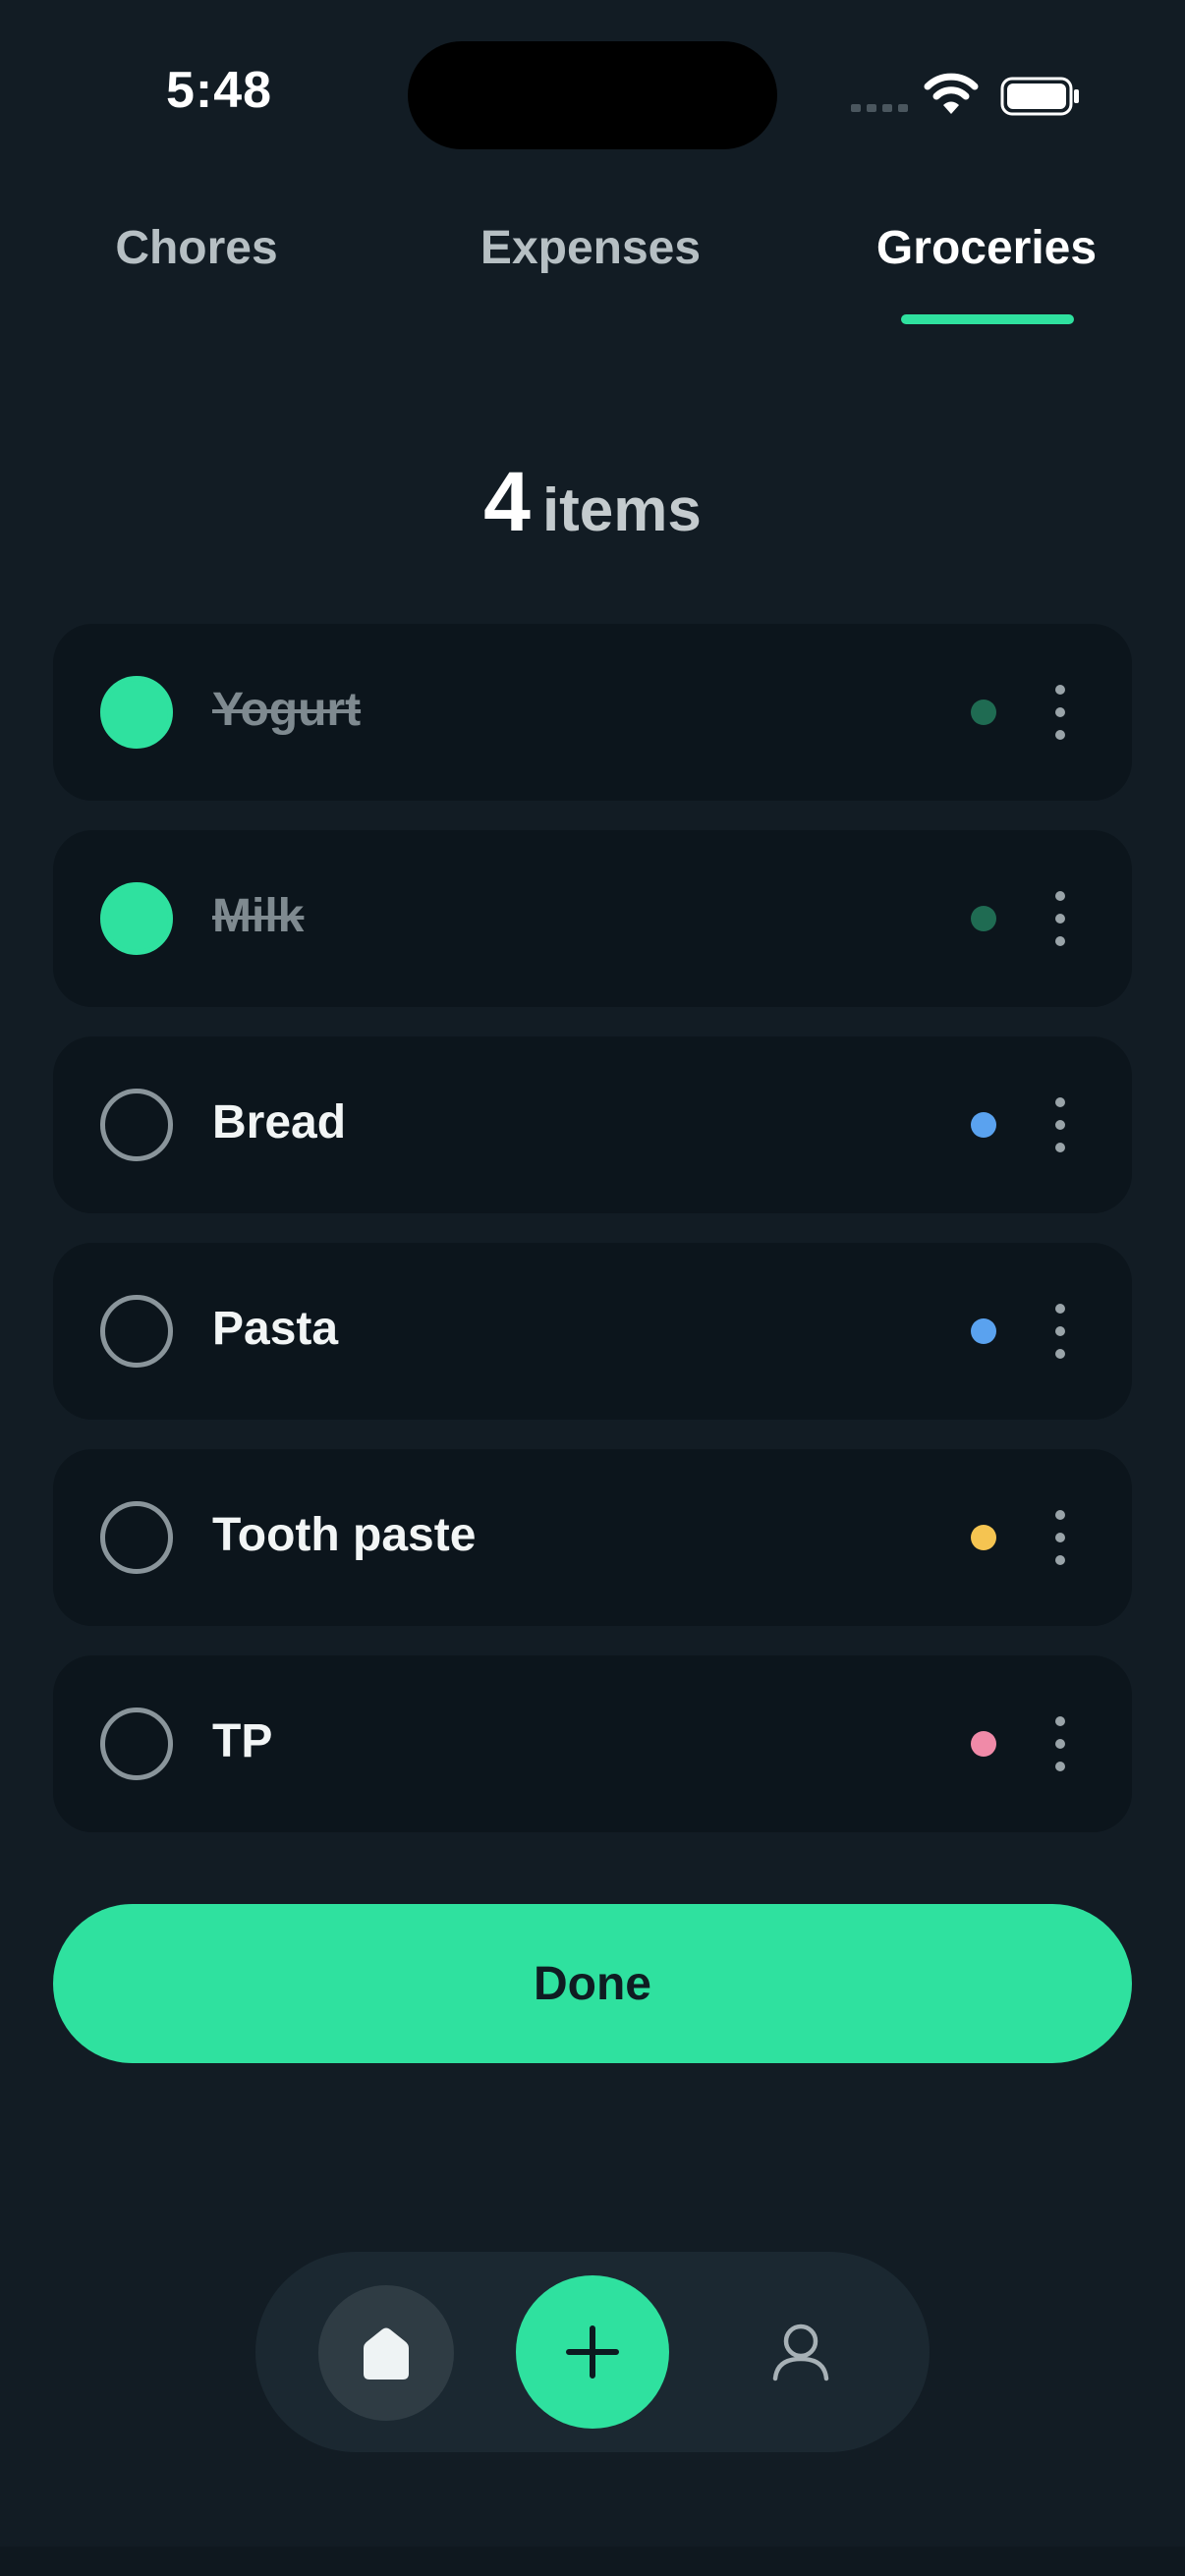 The width and height of the screenshot is (1185, 2576). I want to click on items-count-label: items, so click(622, 510).